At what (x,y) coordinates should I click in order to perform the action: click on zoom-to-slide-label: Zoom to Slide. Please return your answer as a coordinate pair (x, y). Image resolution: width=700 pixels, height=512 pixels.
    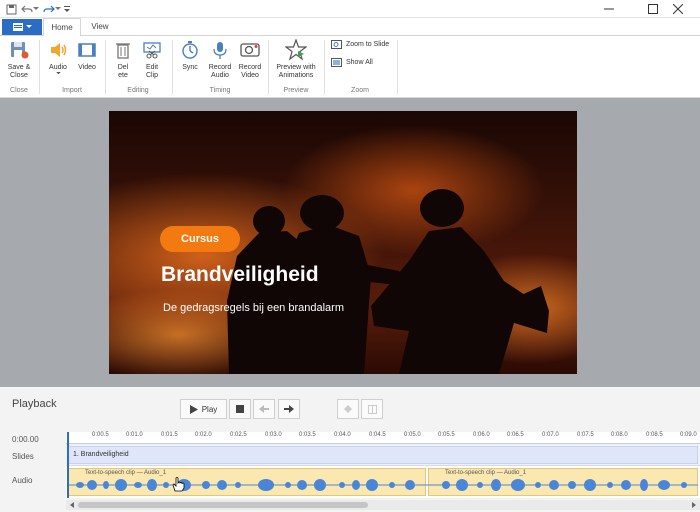
    Looking at the image, I should click on (368, 44).